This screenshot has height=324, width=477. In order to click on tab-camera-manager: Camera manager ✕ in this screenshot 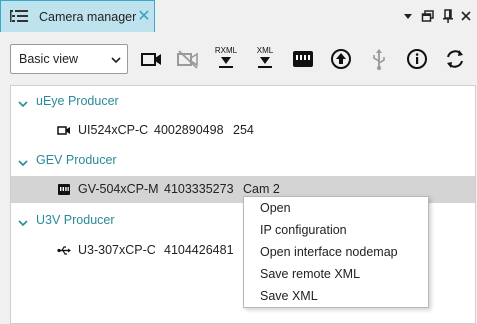, I will do `click(77, 16)`.